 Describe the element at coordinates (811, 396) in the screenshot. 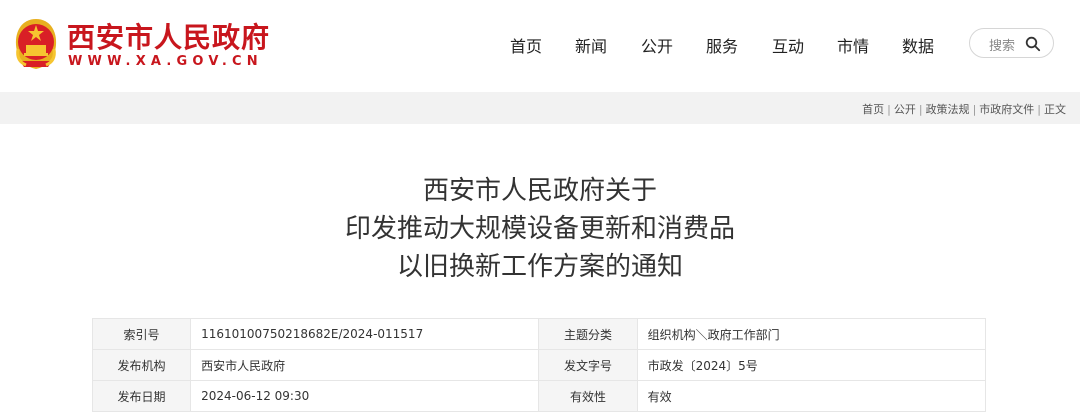

I see `meta-value-validity: 有效` at that location.